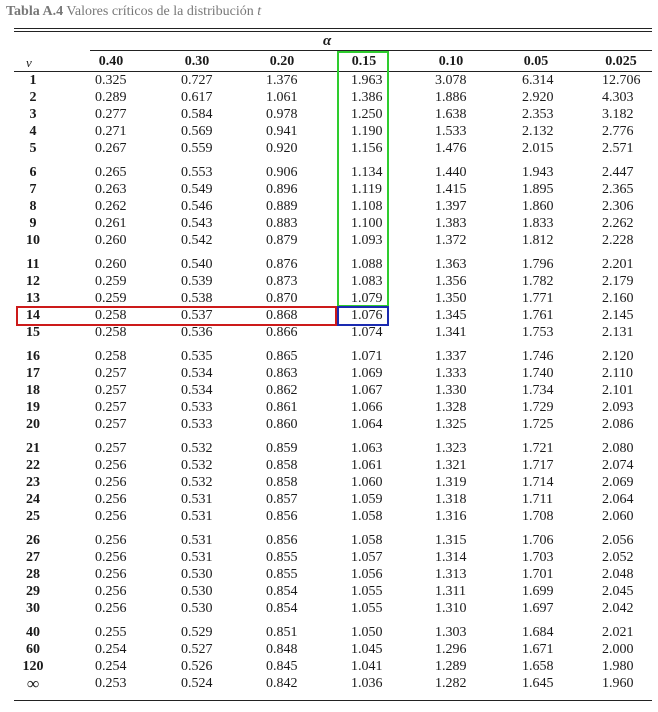  I want to click on table-cell: 2.110, so click(617, 373).